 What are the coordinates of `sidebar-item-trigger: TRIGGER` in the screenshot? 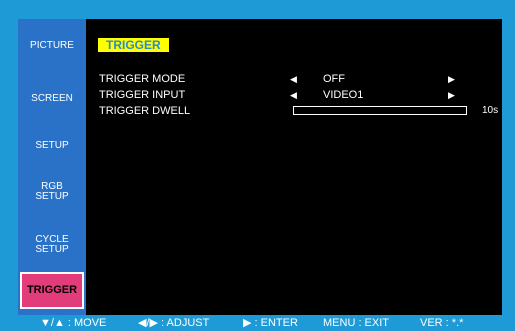 It's located at (52, 290).